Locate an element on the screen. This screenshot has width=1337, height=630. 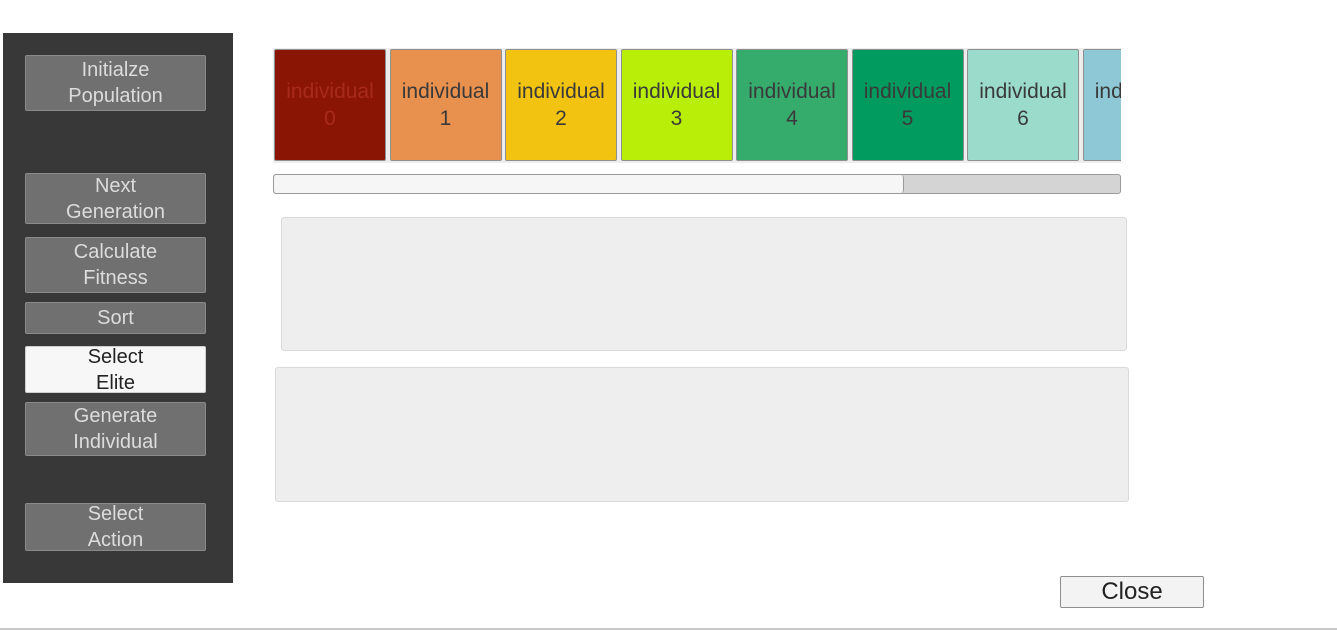
horizontal-scrollbar is located at coordinates (697, 184).